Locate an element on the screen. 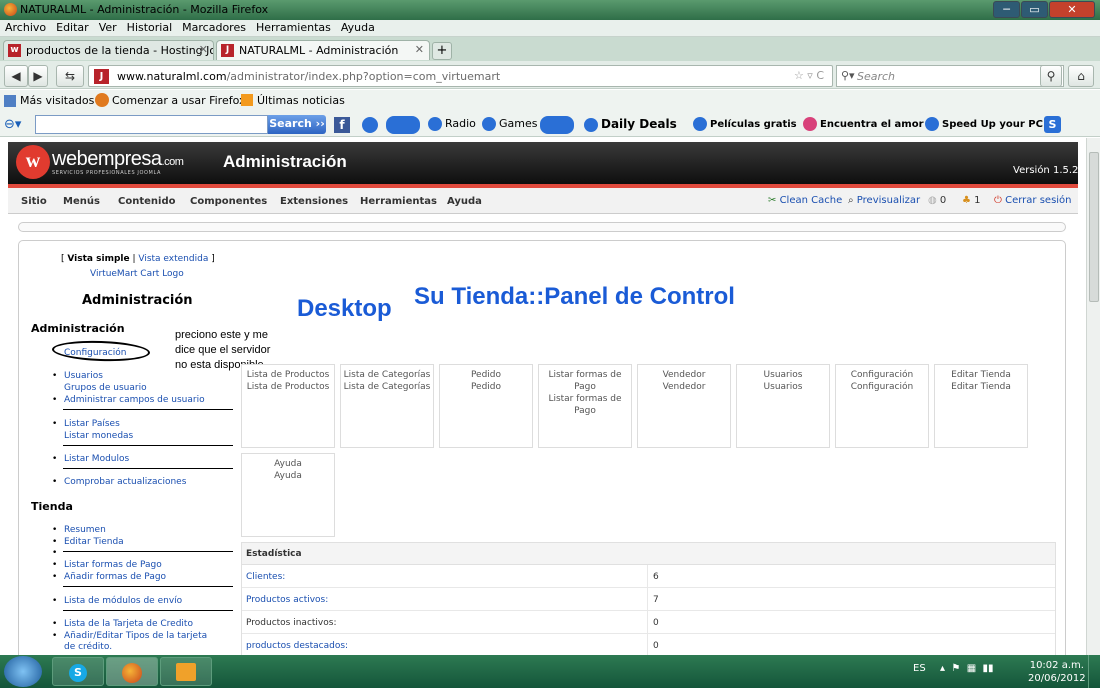 The width and height of the screenshot is (1100, 688). back-button: ◀ is located at coordinates (16, 76).